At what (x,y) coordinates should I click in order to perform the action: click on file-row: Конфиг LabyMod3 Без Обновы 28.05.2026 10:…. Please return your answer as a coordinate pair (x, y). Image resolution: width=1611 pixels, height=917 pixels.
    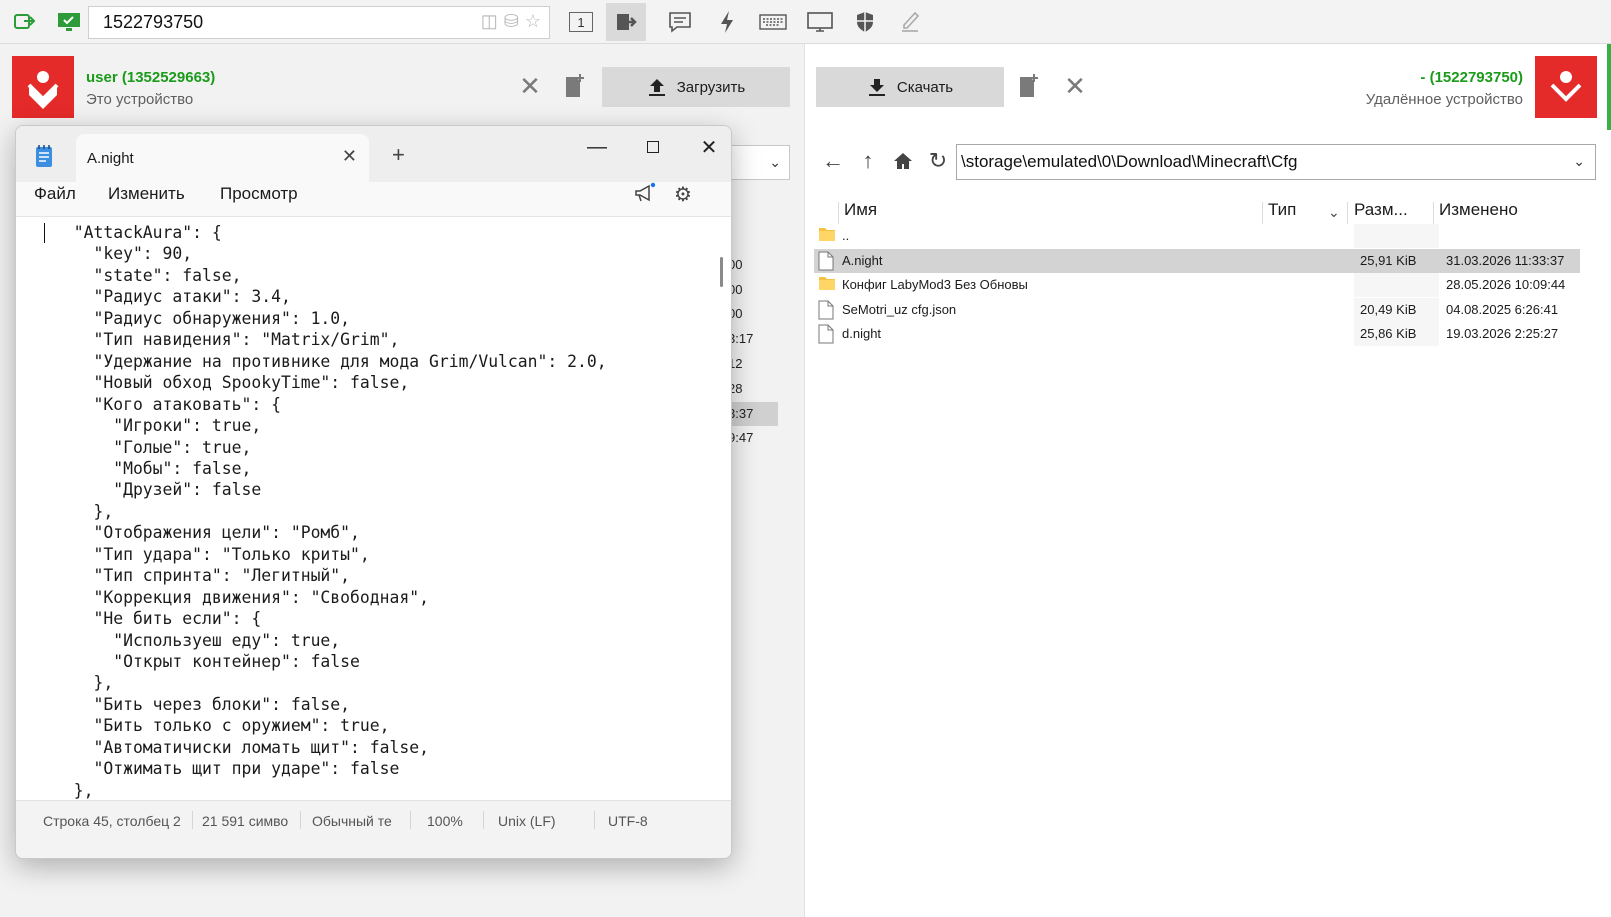
    Looking at the image, I should click on (1197, 285).